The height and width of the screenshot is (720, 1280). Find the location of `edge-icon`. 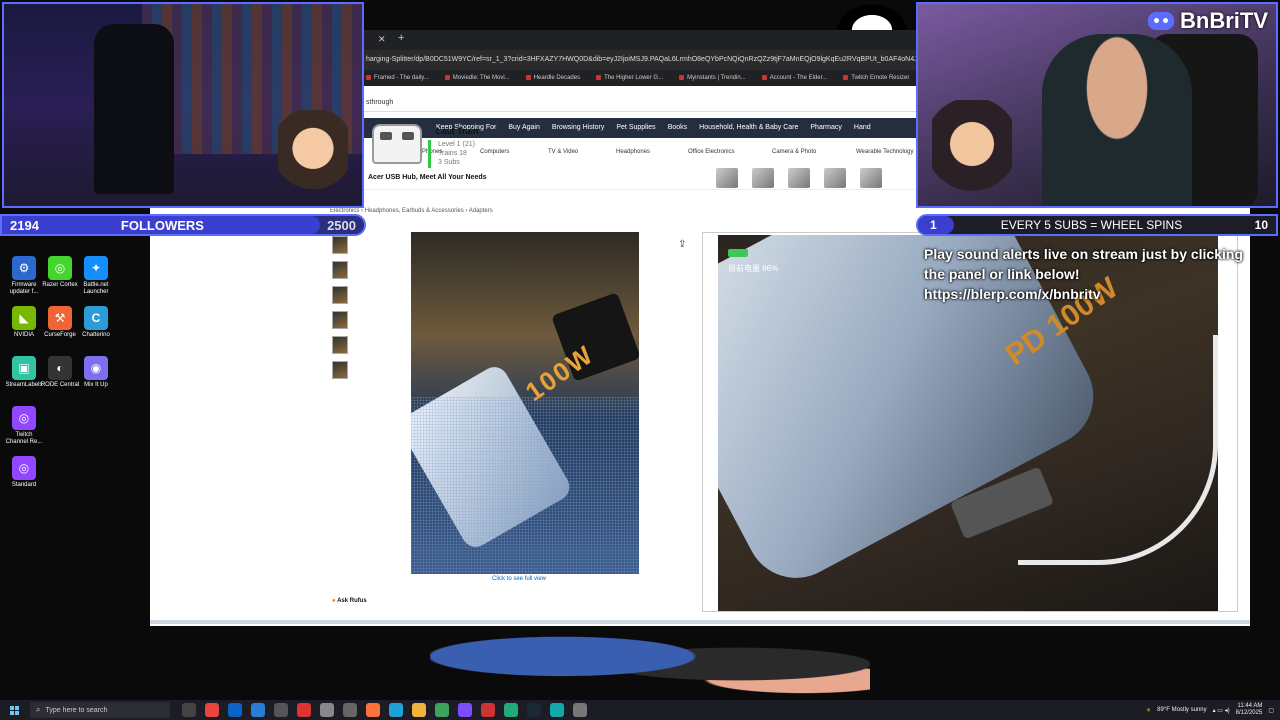

edge-icon is located at coordinates (396, 710).